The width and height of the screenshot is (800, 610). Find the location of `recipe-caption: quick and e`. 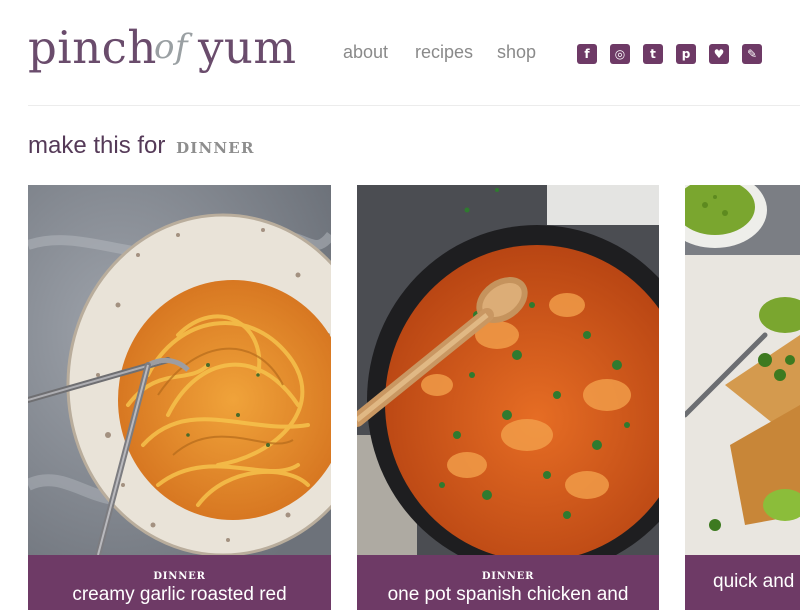

recipe-caption: quick and e is located at coordinates (742, 582).